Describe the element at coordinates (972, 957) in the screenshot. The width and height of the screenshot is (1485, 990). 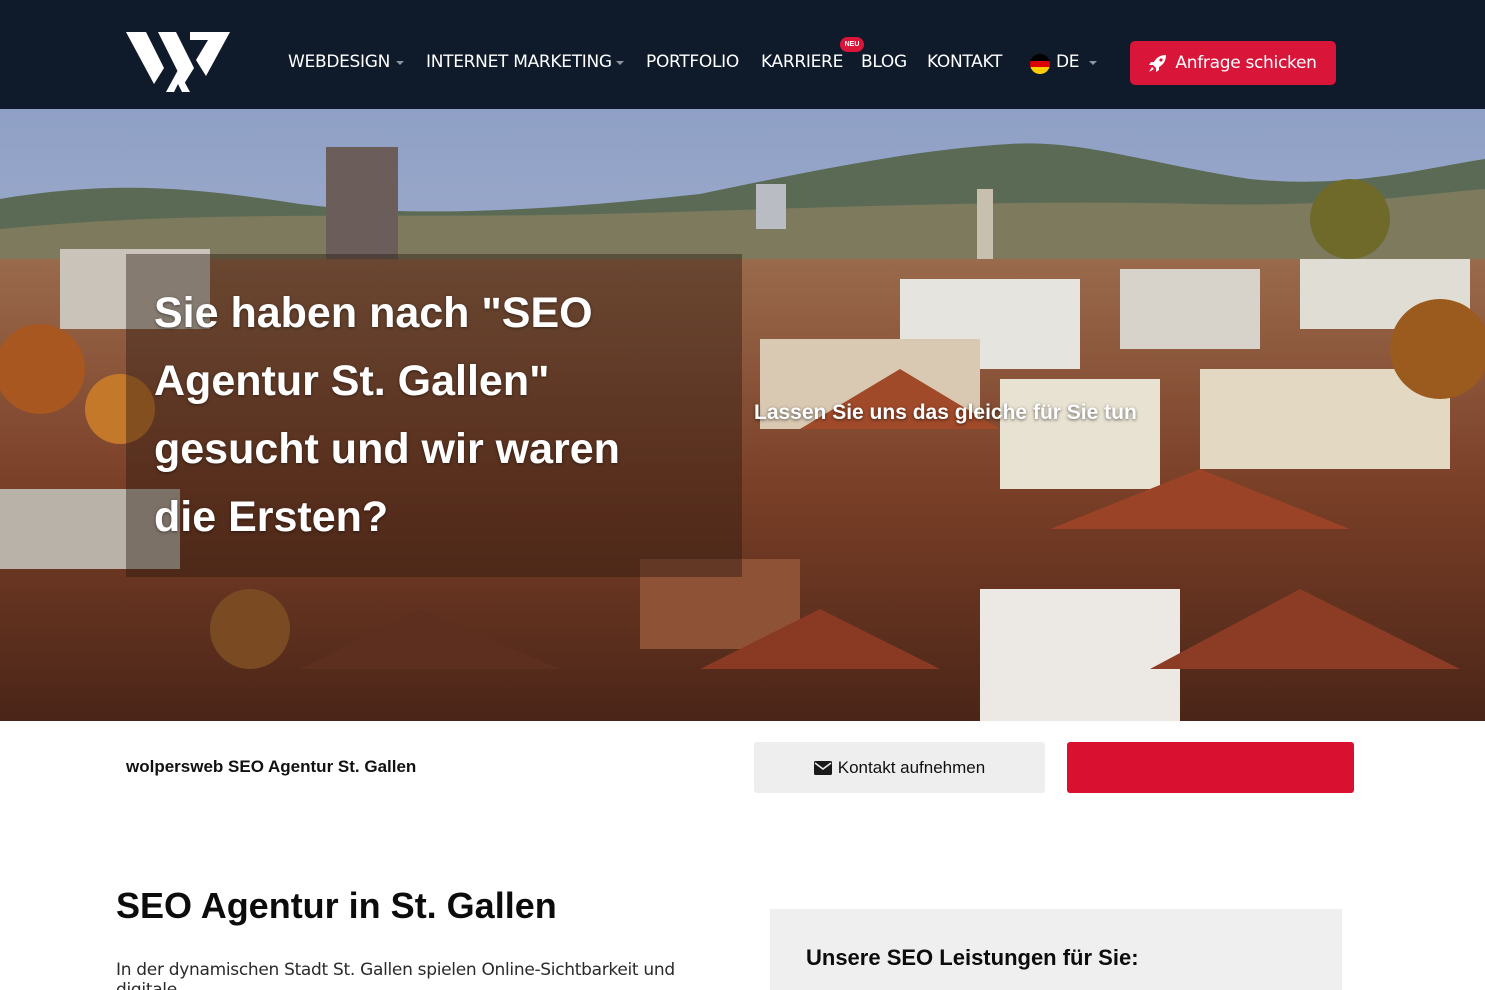
I see `services-title: Unsere SEO Leistungen für Sie:` at that location.